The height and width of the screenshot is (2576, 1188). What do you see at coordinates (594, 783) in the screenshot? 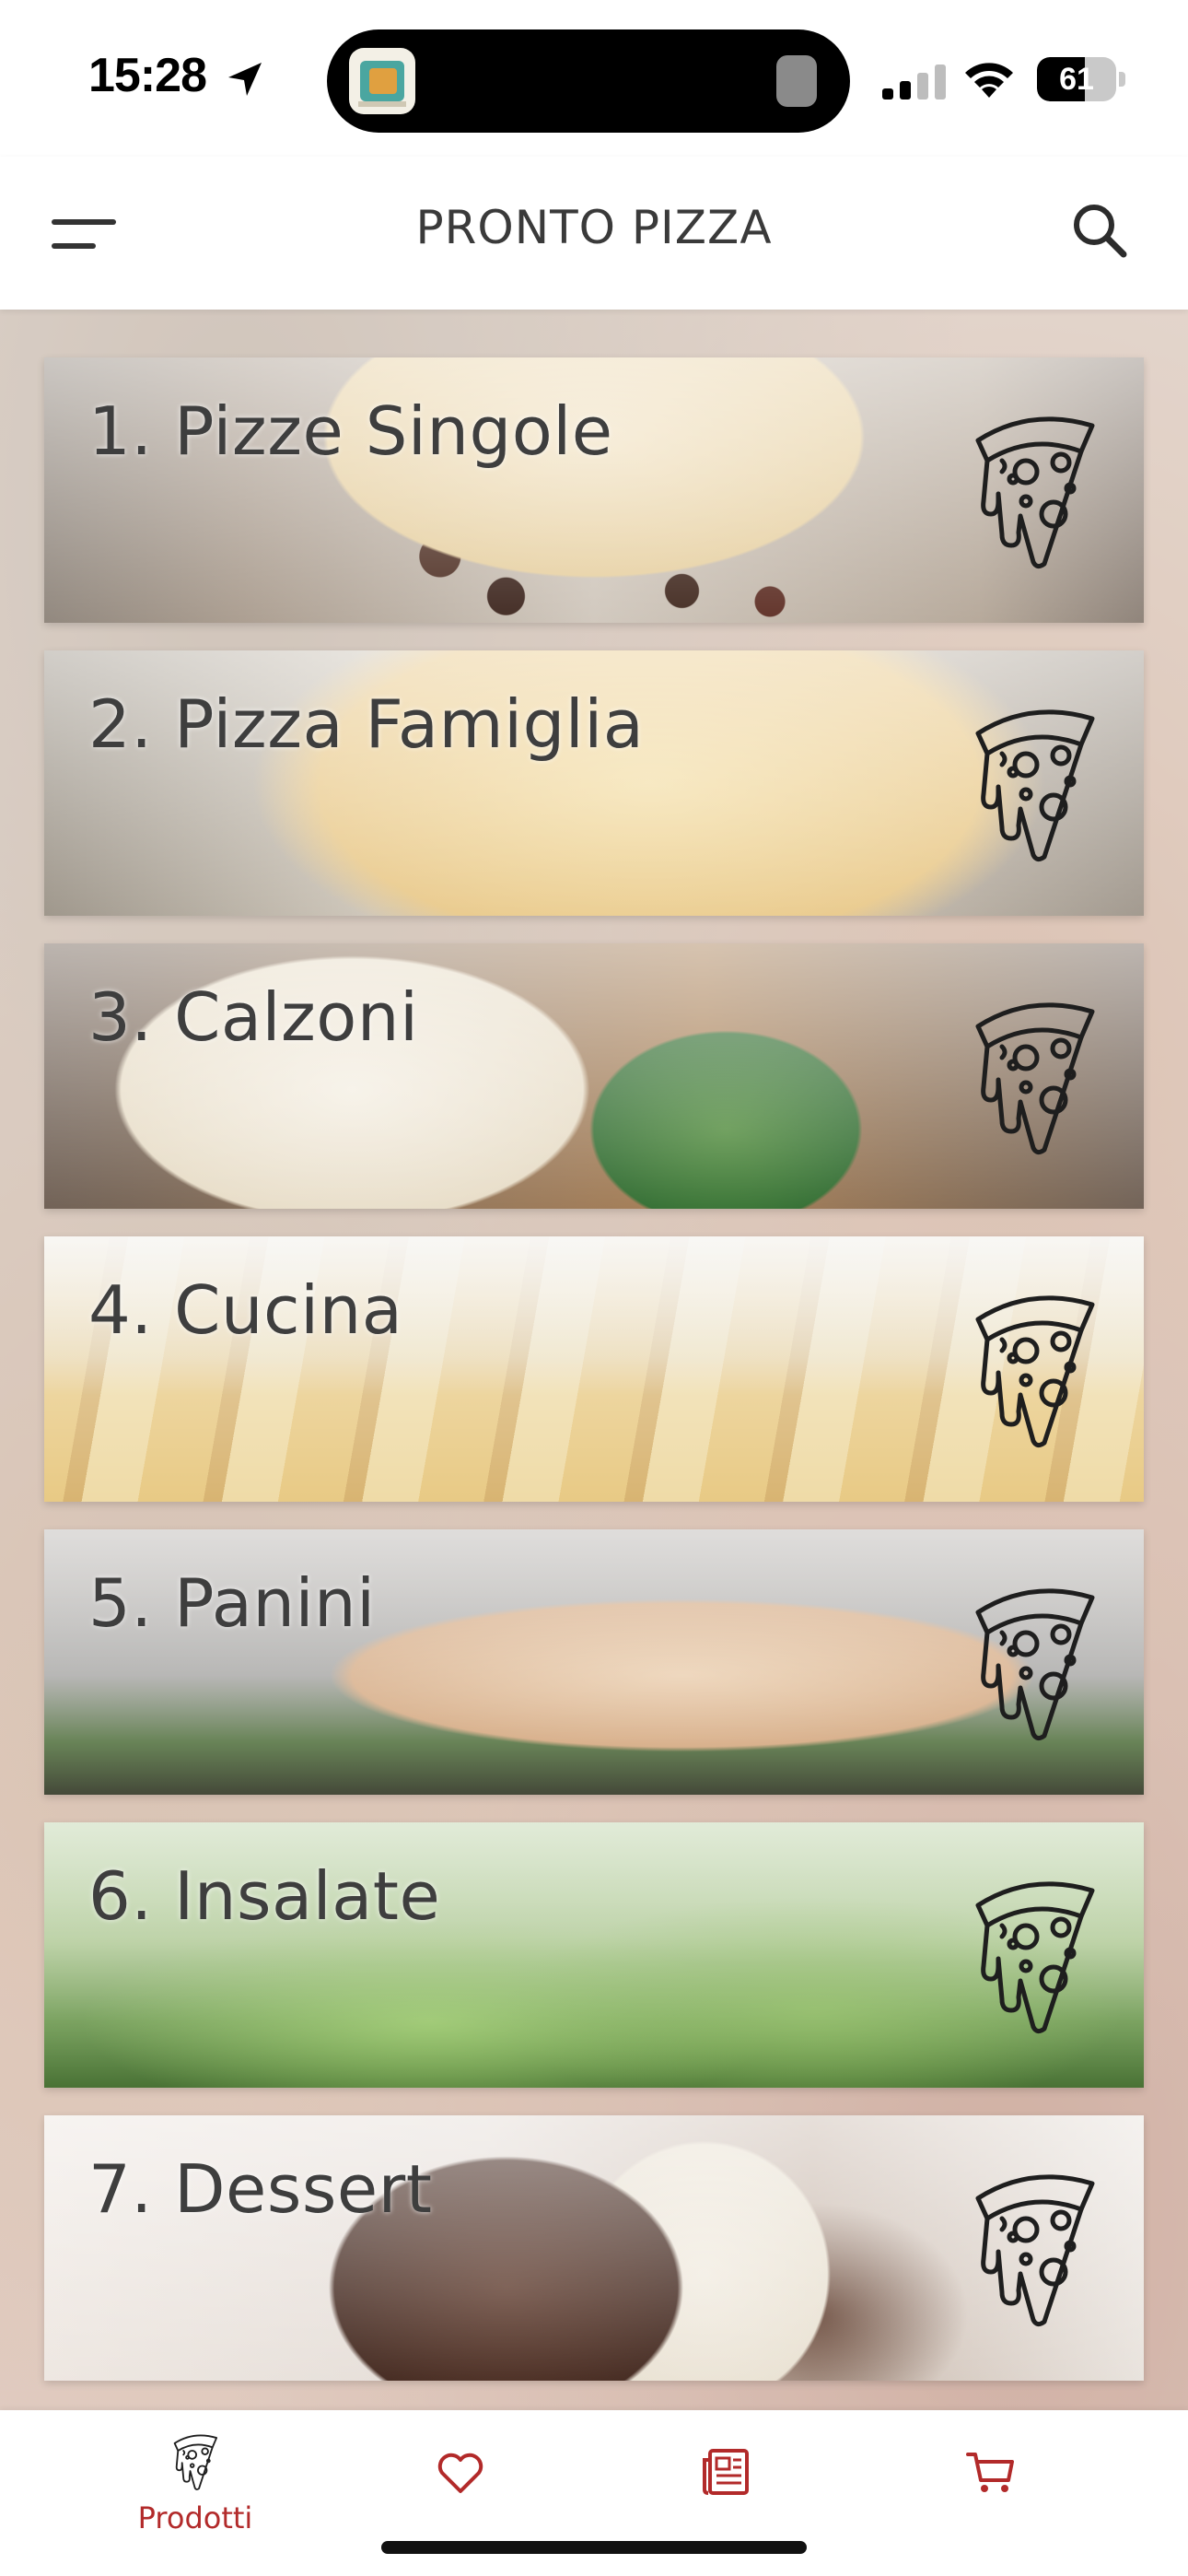
I see `category-card-pizza-famiglia: 2. Pizza Famiglia` at bounding box center [594, 783].